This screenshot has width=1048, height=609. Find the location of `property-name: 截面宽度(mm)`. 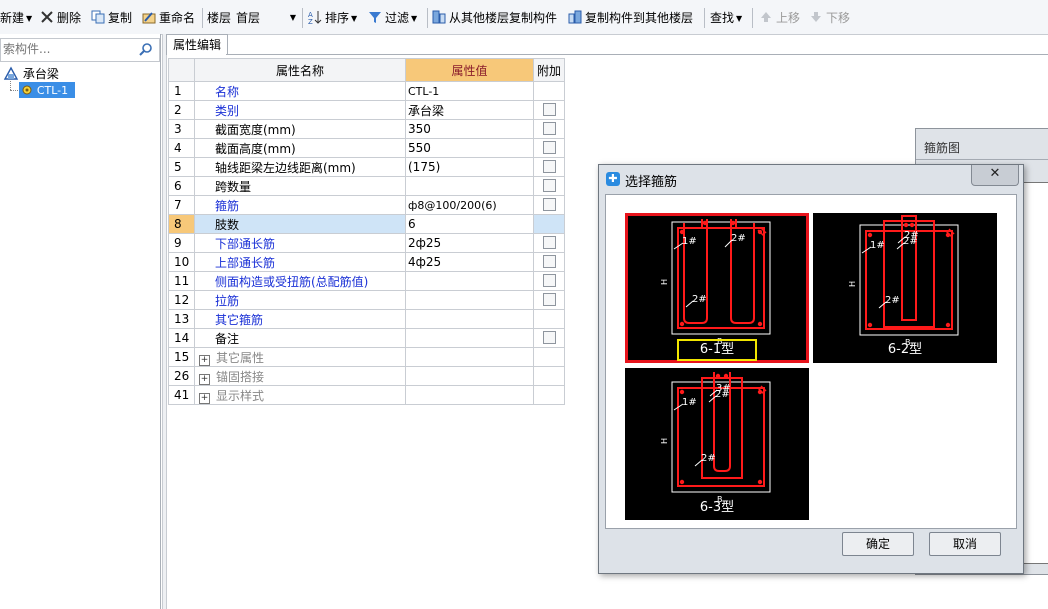

property-name: 截面宽度(mm) is located at coordinates (300, 129).